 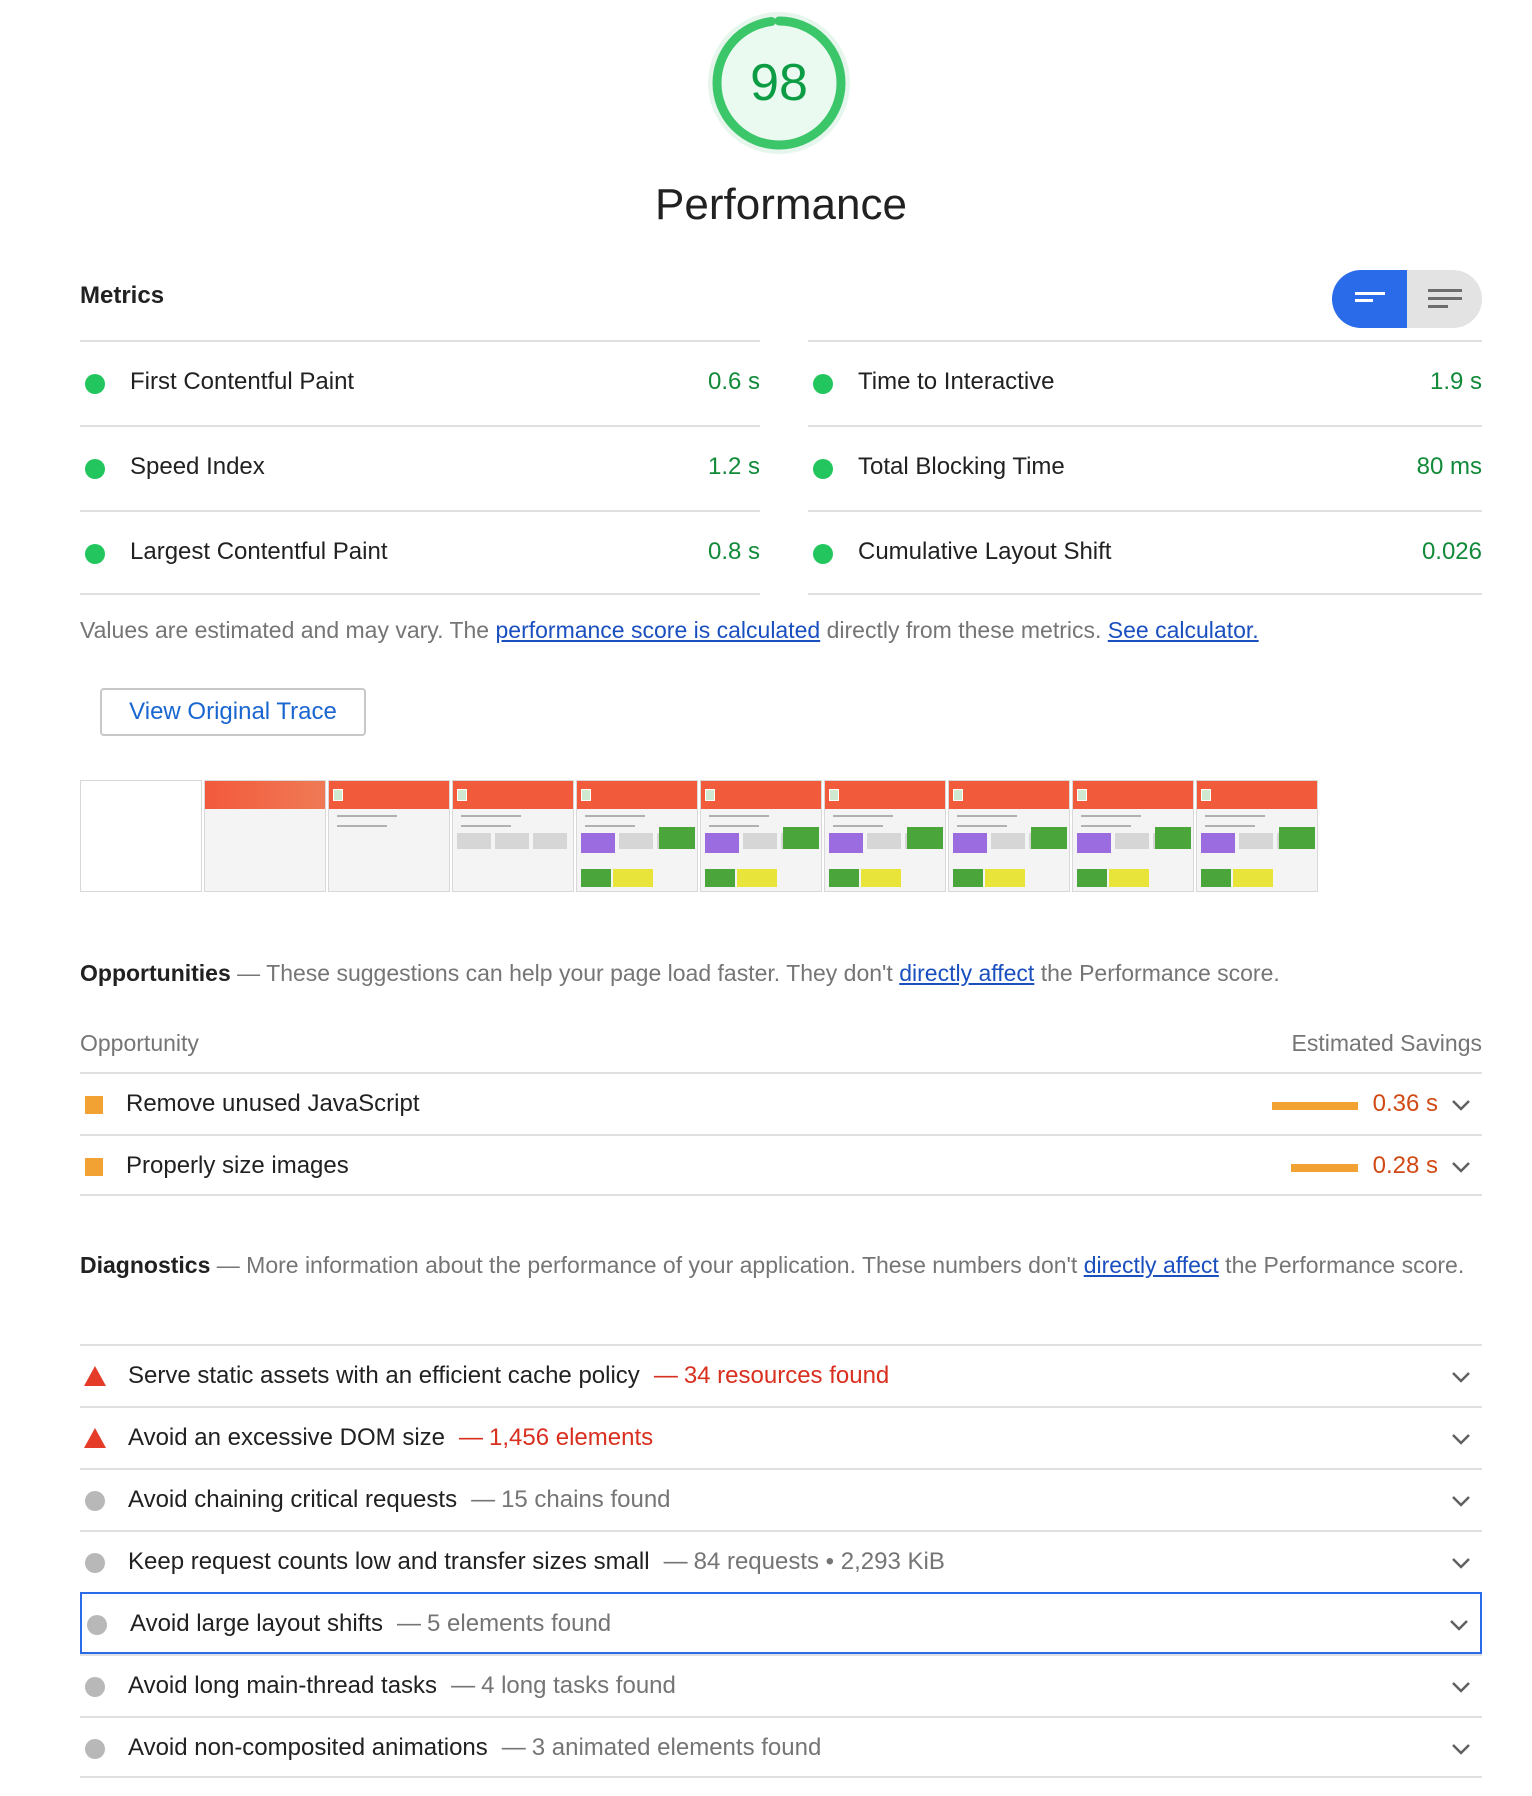 What do you see at coordinates (122, 295) in the screenshot?
I see `metrics-title: Metrics` at bounding box center [122, 295].